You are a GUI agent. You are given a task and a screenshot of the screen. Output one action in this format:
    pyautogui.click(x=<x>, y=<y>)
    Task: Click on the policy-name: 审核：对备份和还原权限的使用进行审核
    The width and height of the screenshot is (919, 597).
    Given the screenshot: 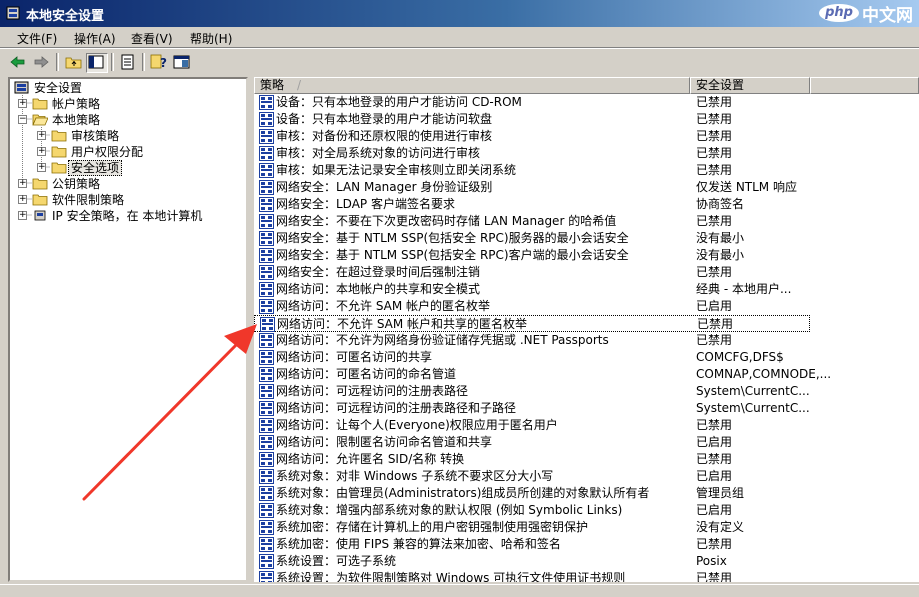 What is the action you would take?
    pyautogui.click(x=384, y=136)
    